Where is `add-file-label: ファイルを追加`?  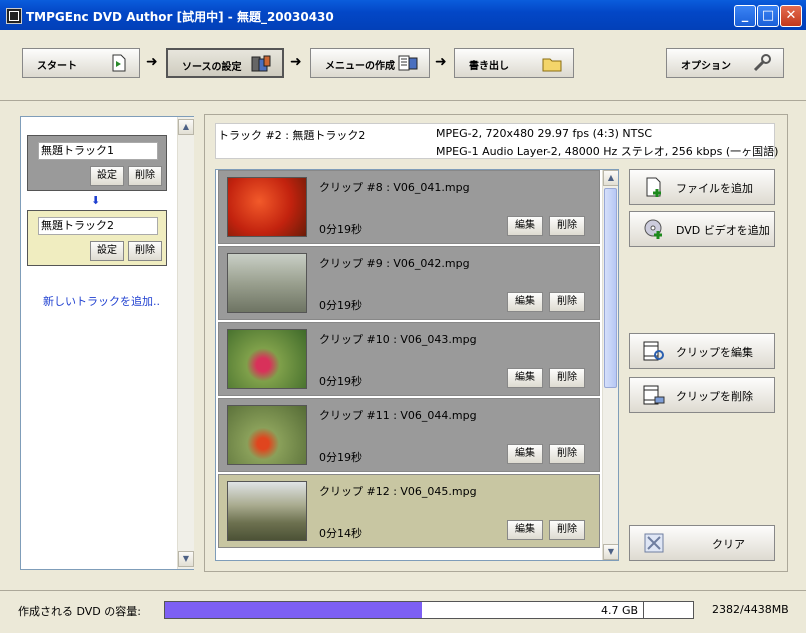 add-file-label: ファイルを追加 is located at coordinates (714, 188).